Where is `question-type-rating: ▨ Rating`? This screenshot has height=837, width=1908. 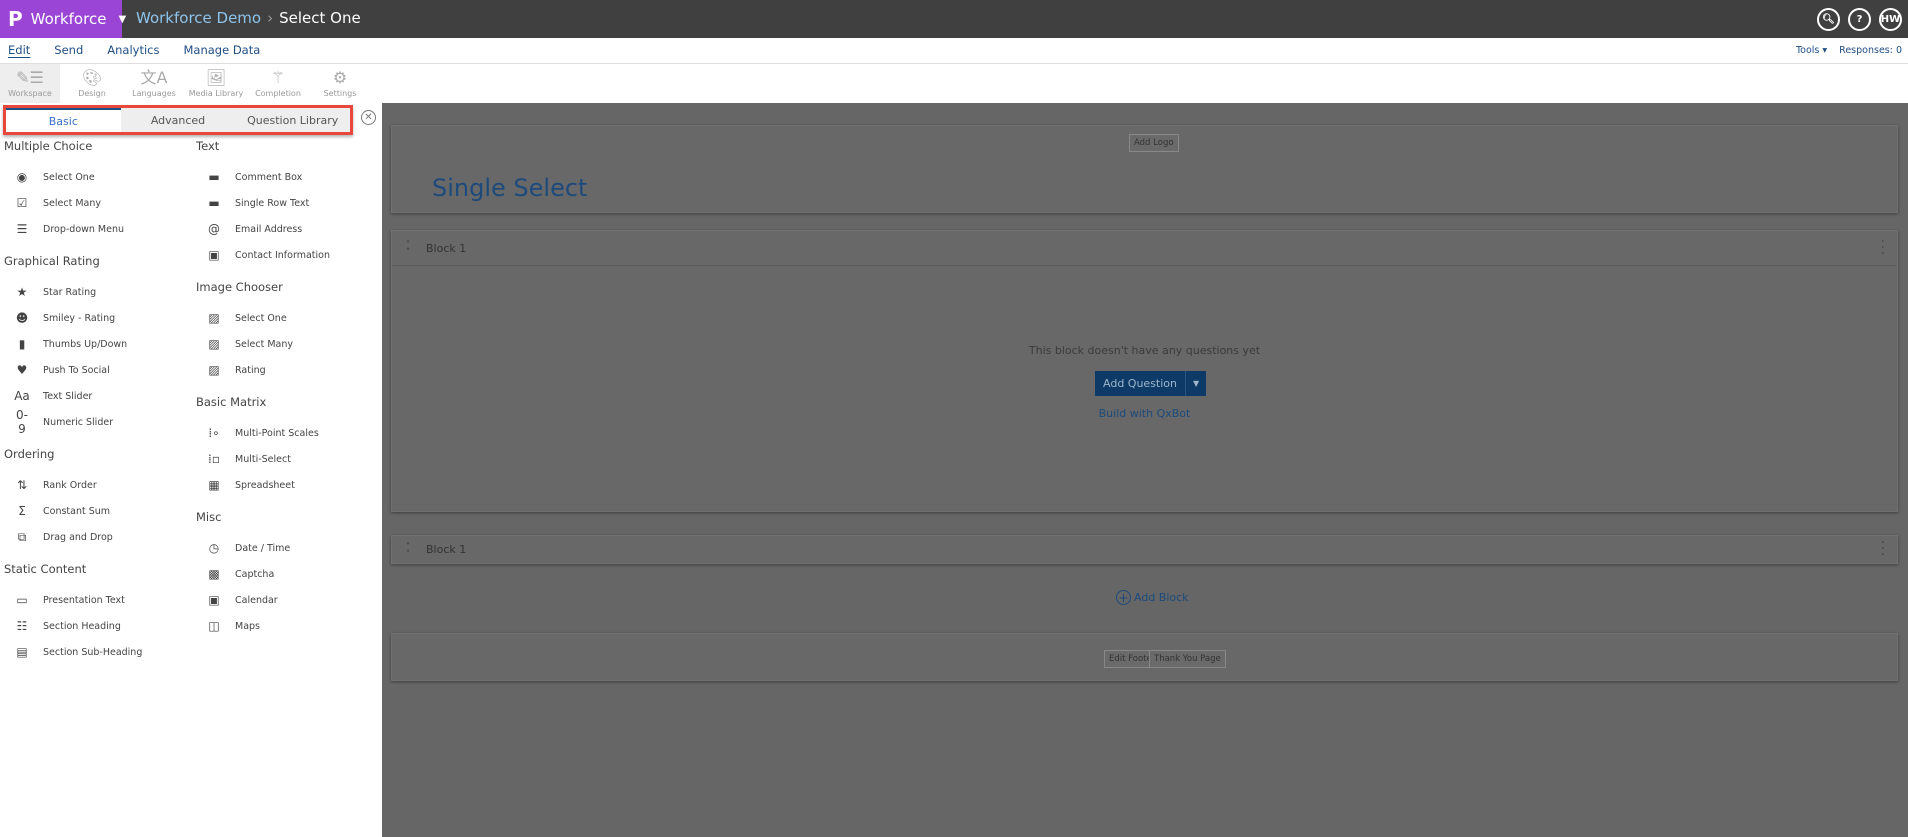 question-type-rating: ▨ Rating is located at coordinates (263, 370).